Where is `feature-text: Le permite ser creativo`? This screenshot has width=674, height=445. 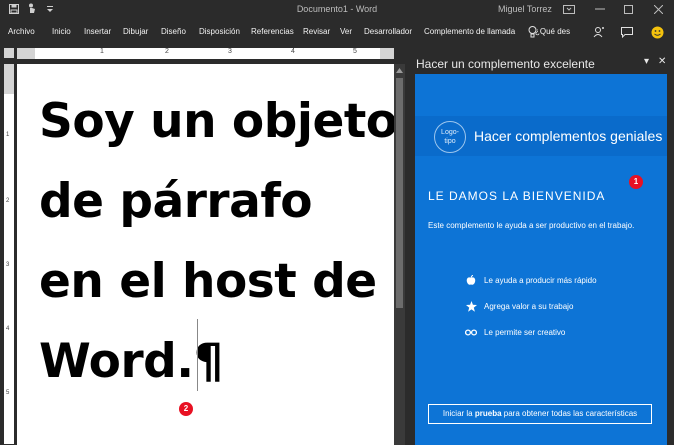
feature-text: Le permite ser creativo is located at coordinates (525, 332).